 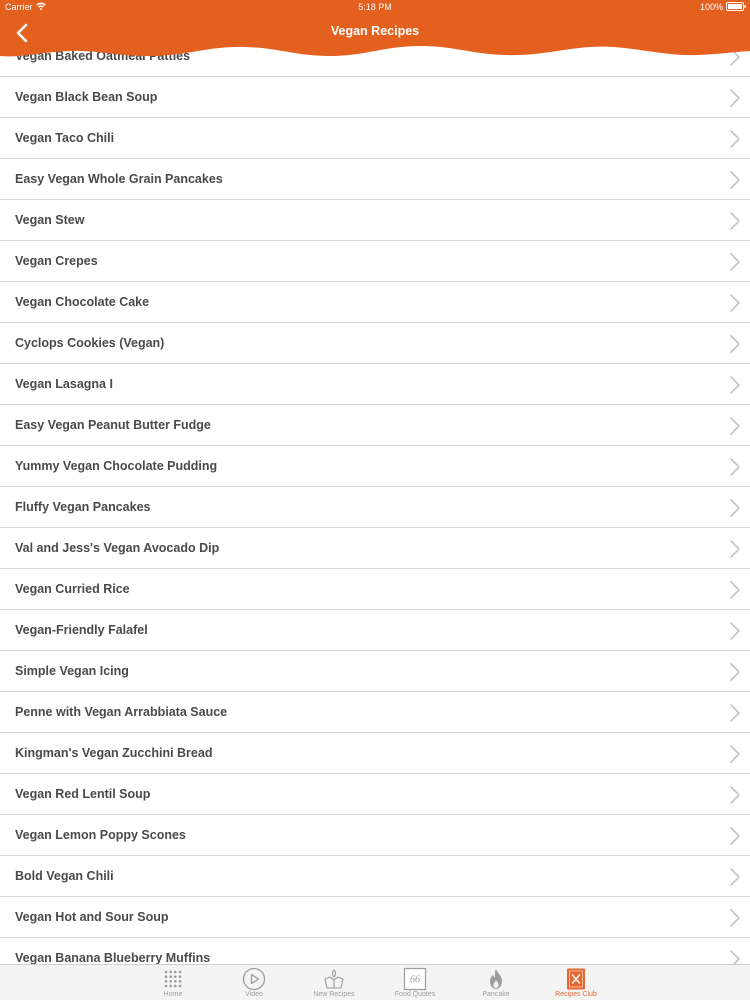 I want to click on tab-label-video: Video, so click(x=254, y=994).